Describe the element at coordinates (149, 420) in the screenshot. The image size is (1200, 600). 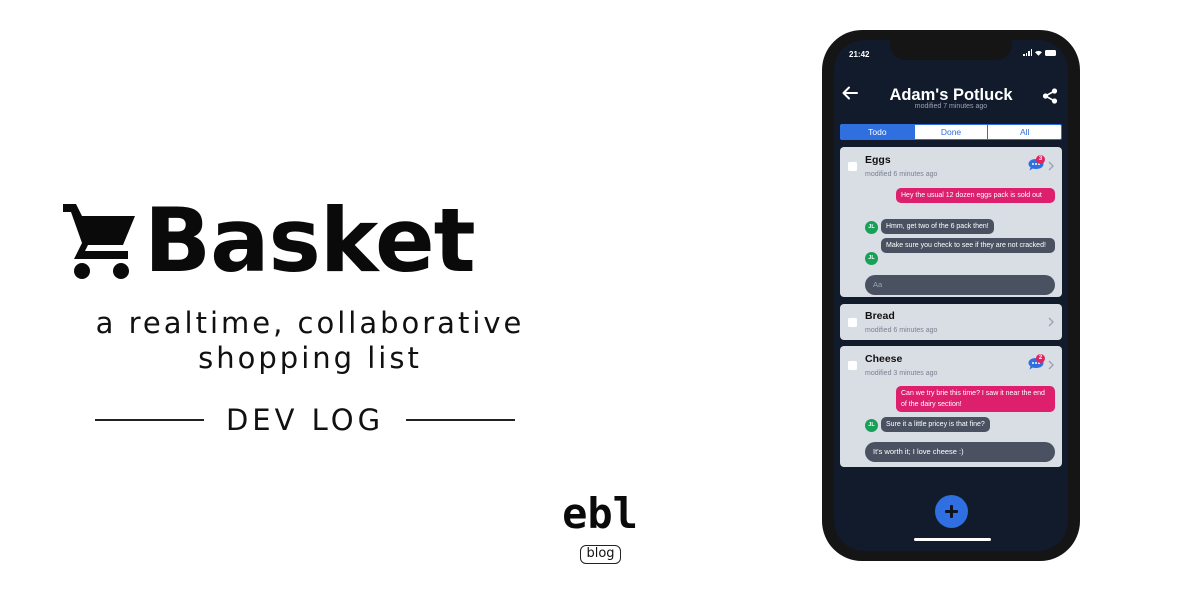
I see `divider-left` at that location.